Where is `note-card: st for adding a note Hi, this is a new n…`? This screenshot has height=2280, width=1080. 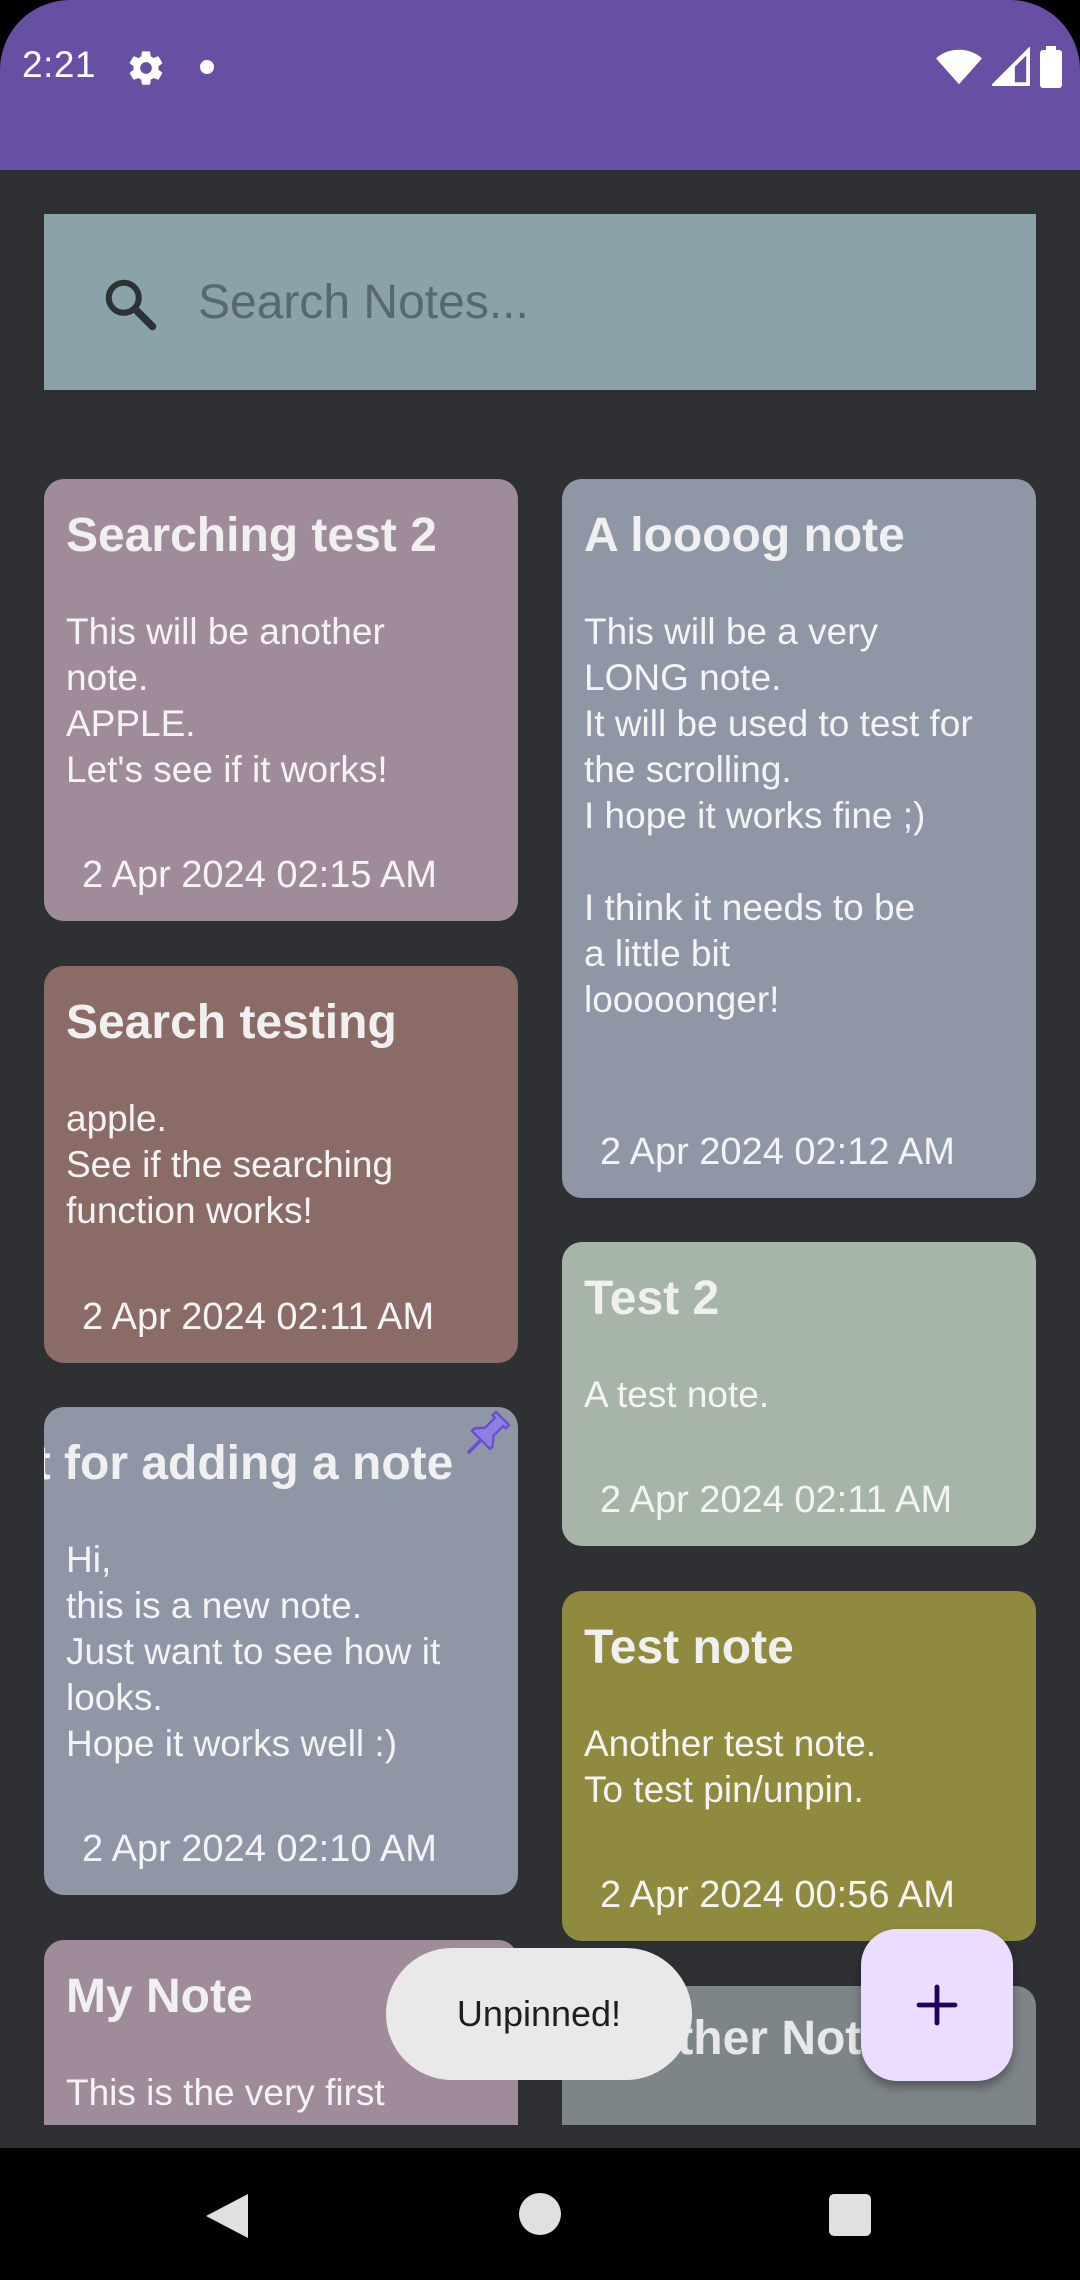 note-card: st for adding a note Hi, this is a new n… is located at coordinates (281, 1651).